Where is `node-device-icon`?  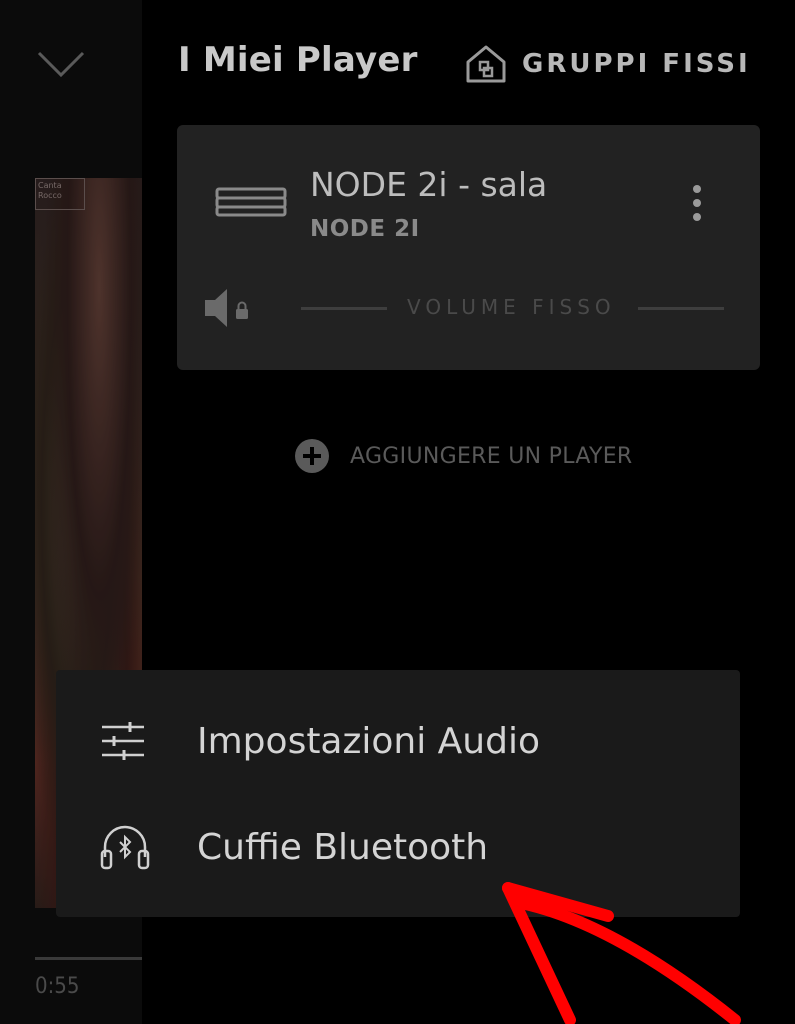 node-device-icon is located at coordinates (251, 202).